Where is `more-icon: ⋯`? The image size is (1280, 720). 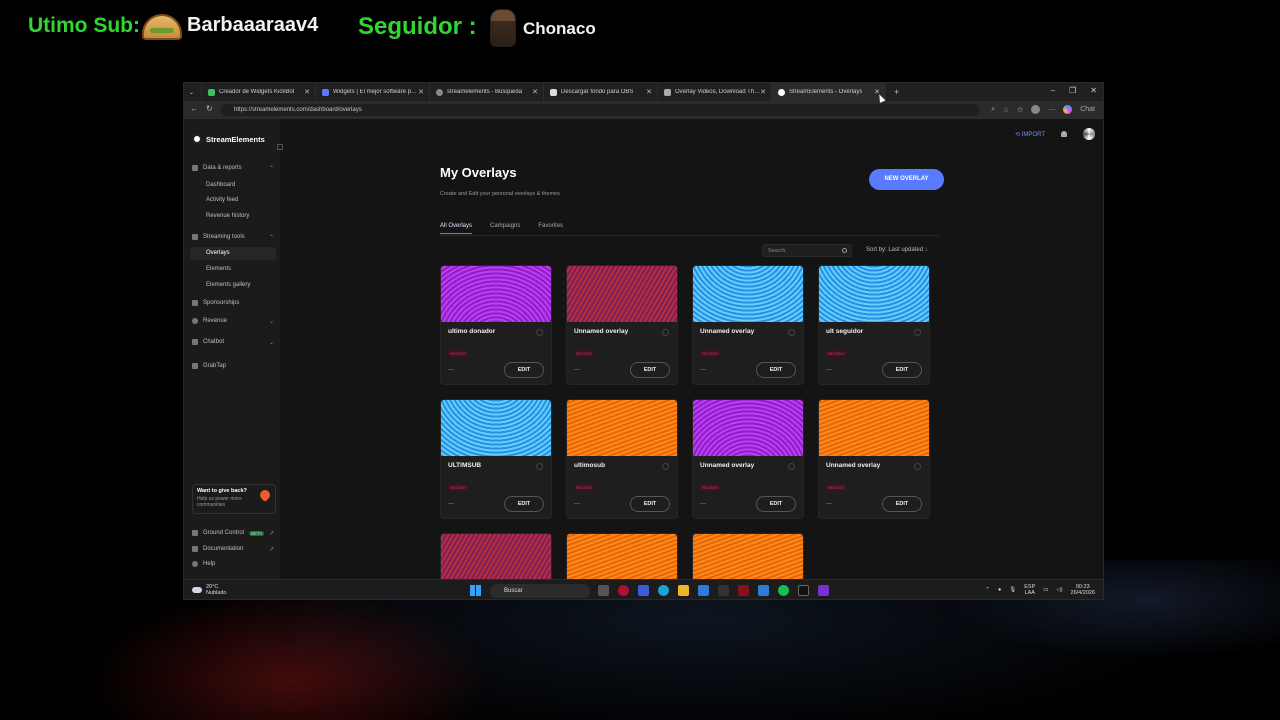 more-icon: ⋯ is located at coordinates (1051, 110).